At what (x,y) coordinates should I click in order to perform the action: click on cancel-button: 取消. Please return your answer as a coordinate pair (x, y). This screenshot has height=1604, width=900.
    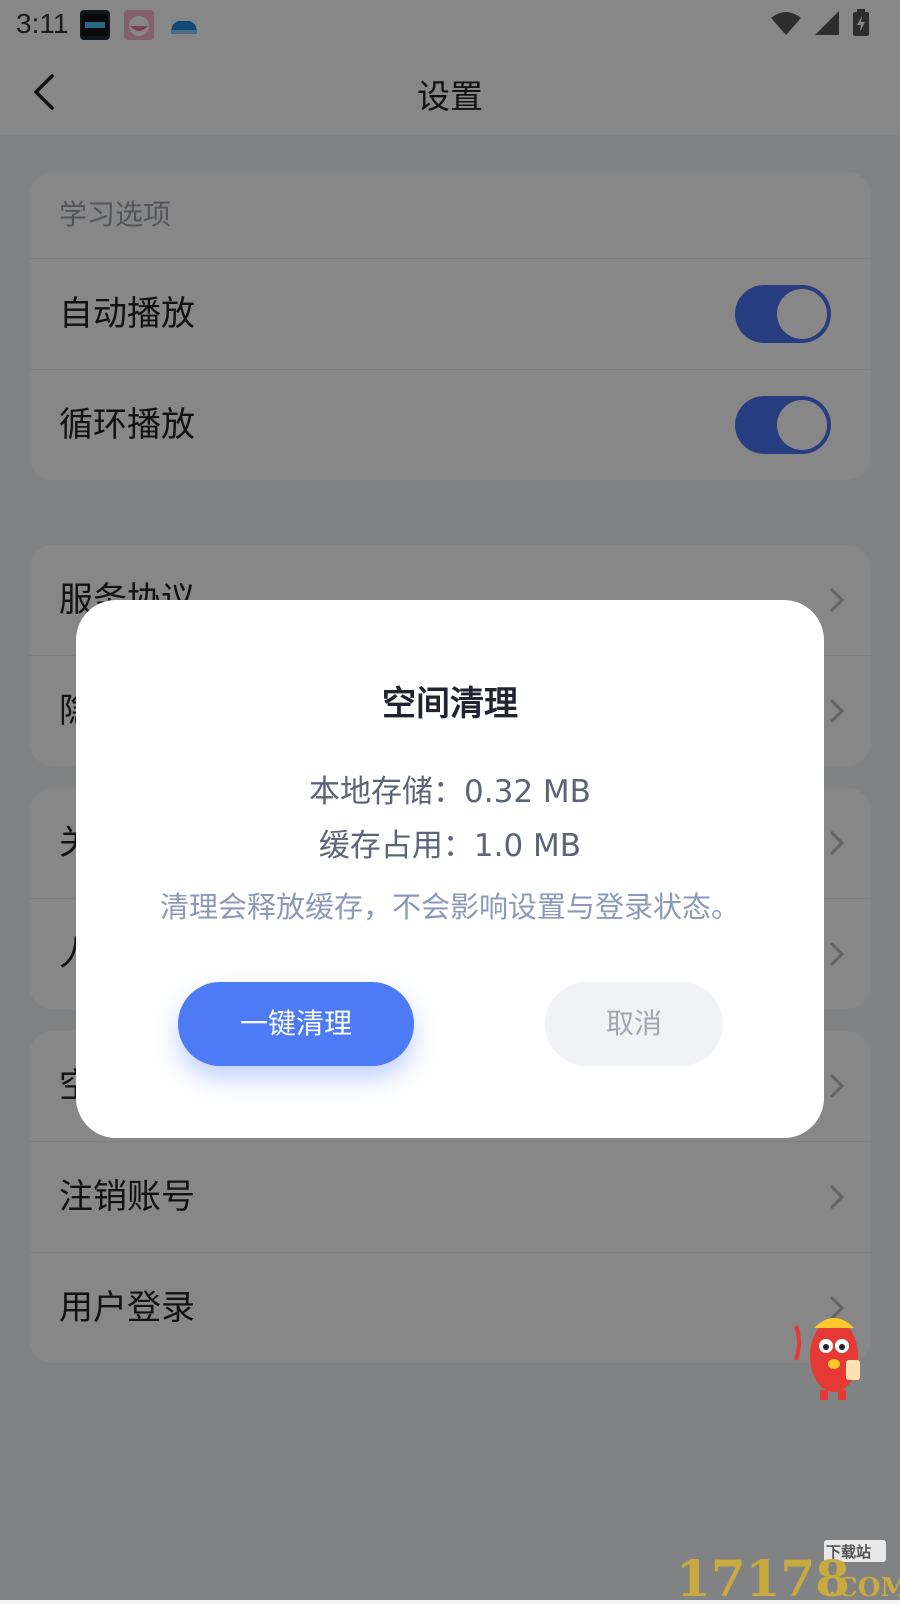
    Looking at the image, I should click on (634, 1024).